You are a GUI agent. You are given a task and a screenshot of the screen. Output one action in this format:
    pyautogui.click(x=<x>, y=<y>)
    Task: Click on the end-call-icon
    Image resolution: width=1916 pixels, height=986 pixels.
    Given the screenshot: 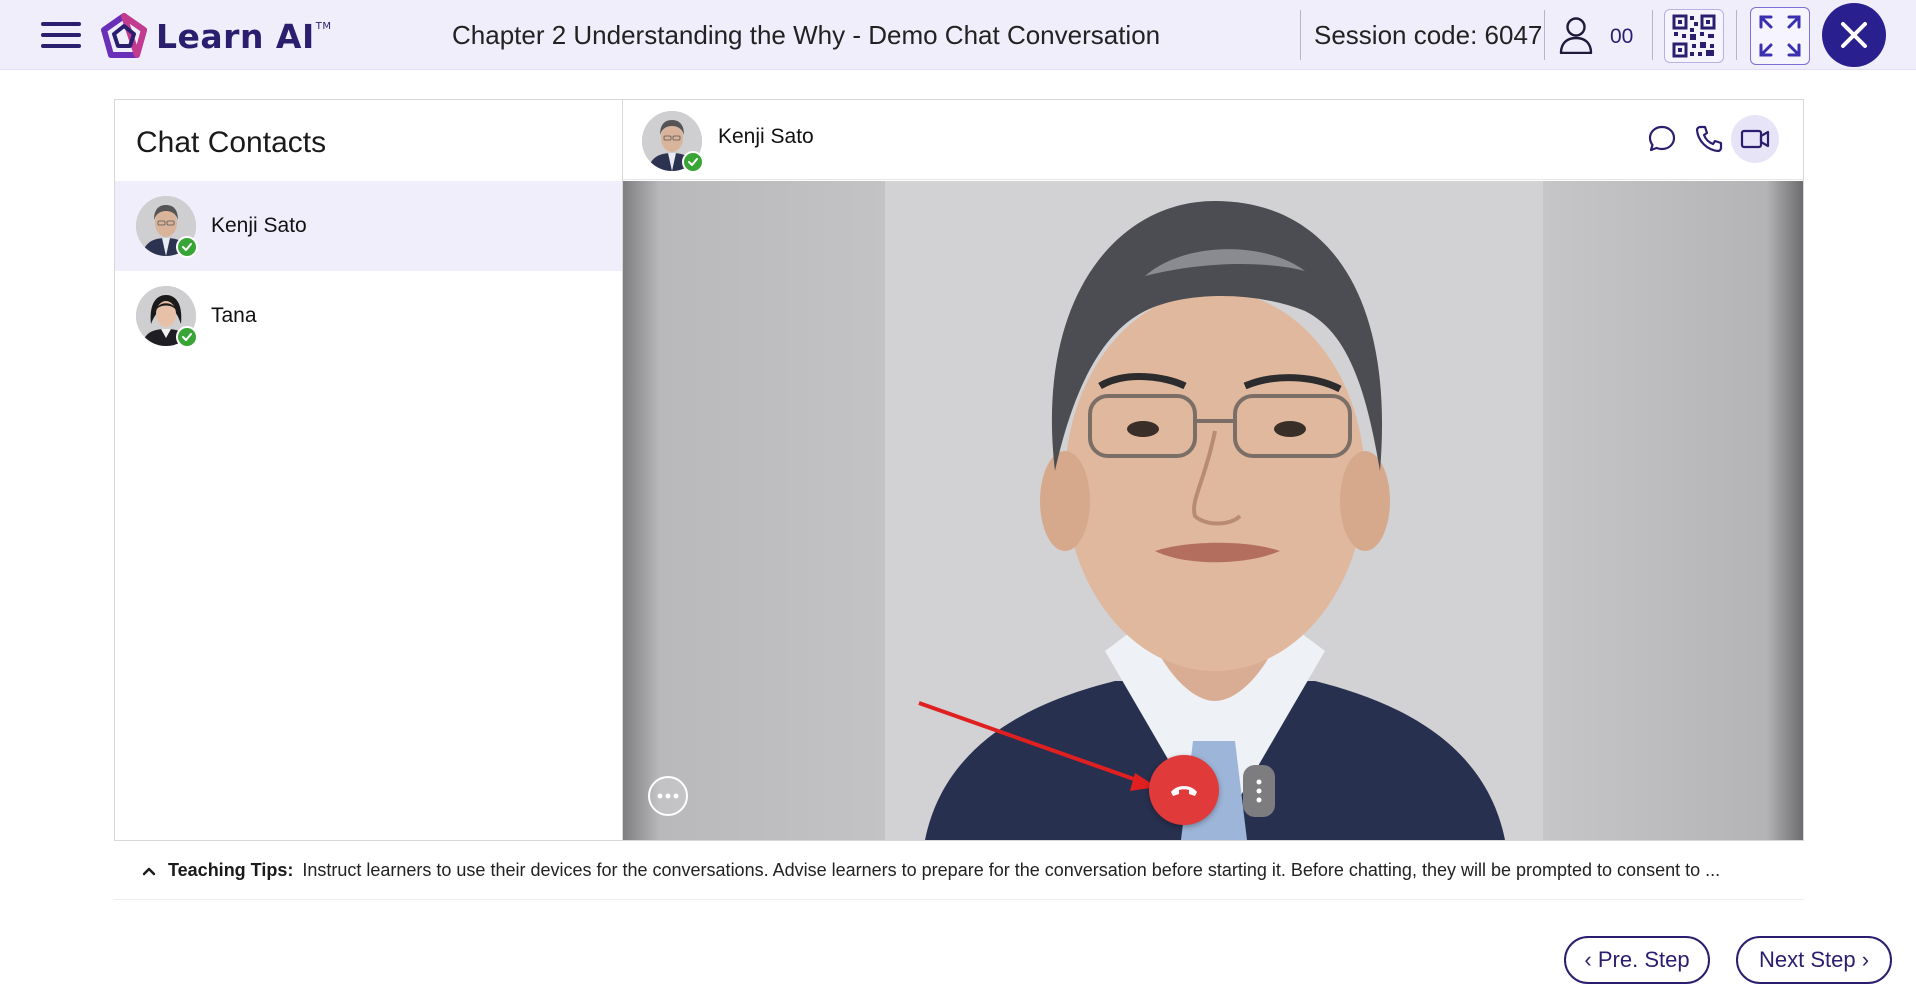 What is the action you would take?
    pyautogui.click(x=1184, y=791)
    